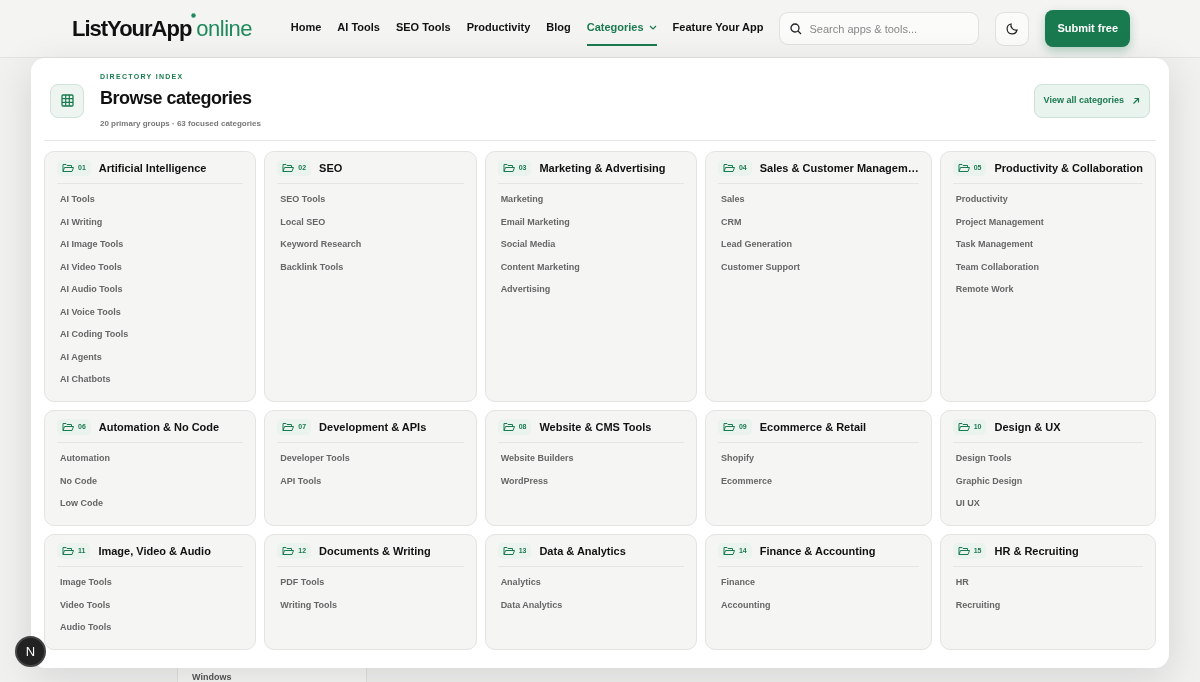 This screenshot has width=1200, height=682. I want to click on nav-link: Feature Your App, so click(718, 28).